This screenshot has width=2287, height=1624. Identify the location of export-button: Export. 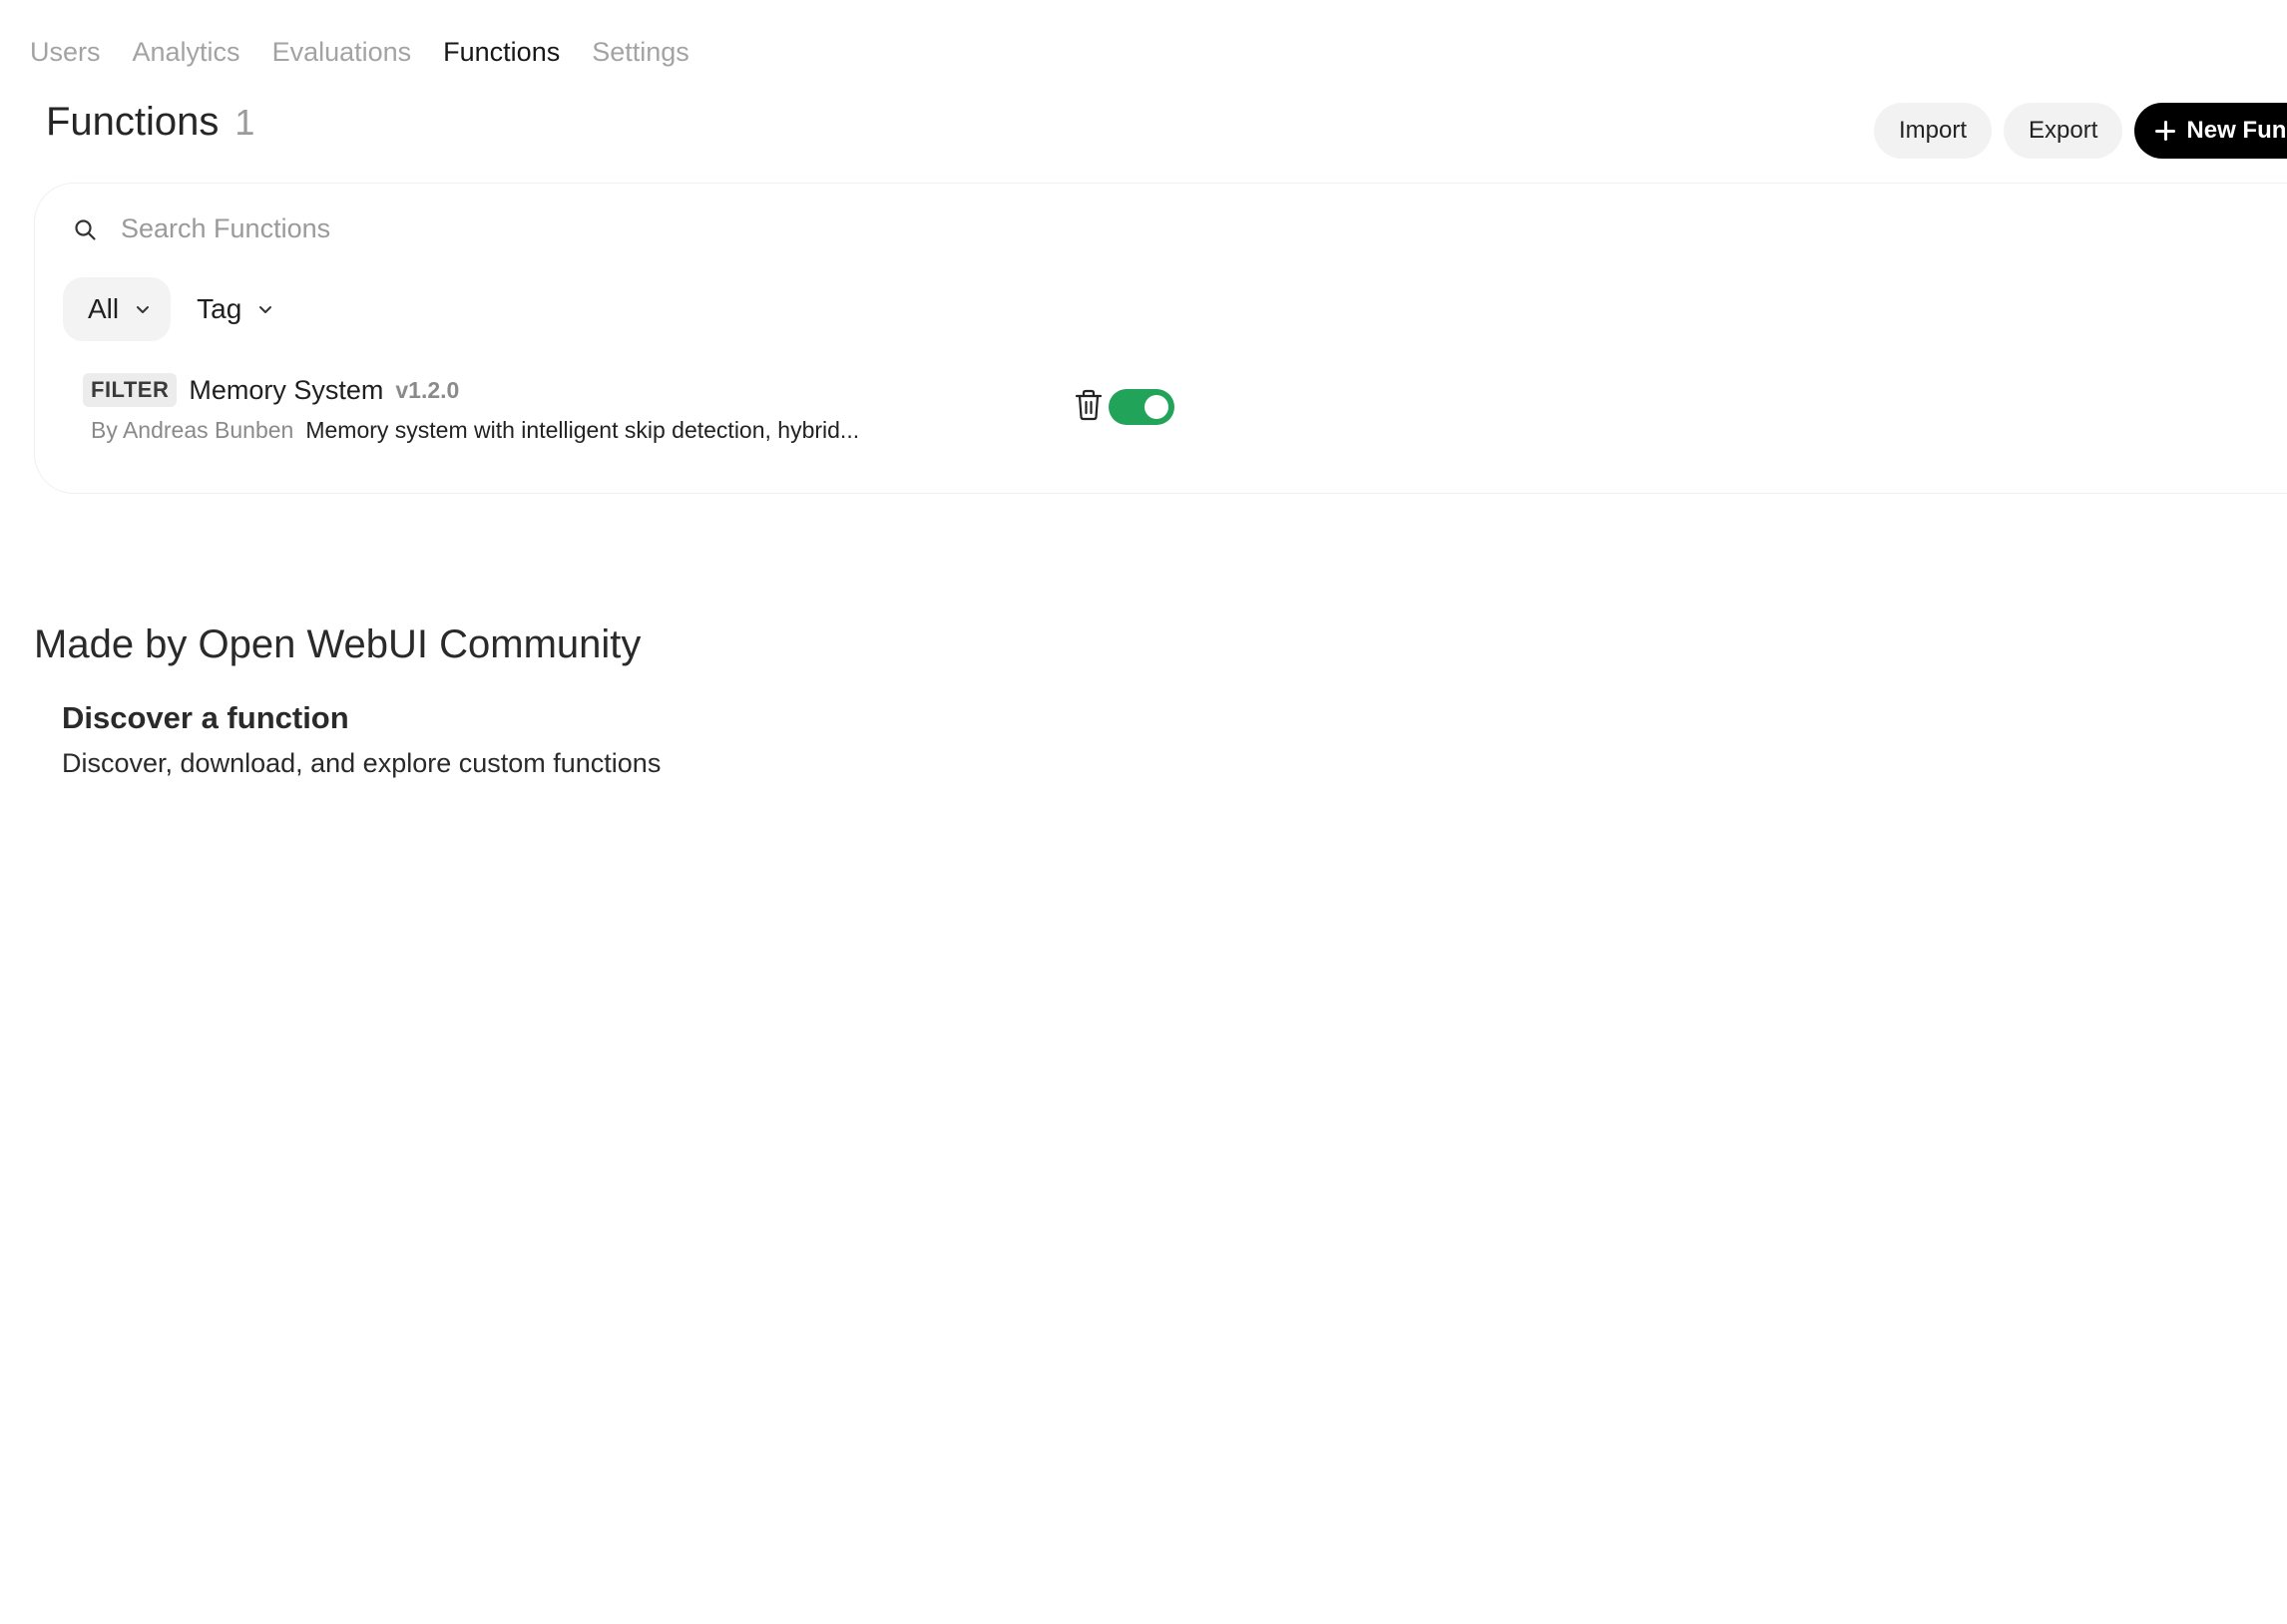
(2063, 131).